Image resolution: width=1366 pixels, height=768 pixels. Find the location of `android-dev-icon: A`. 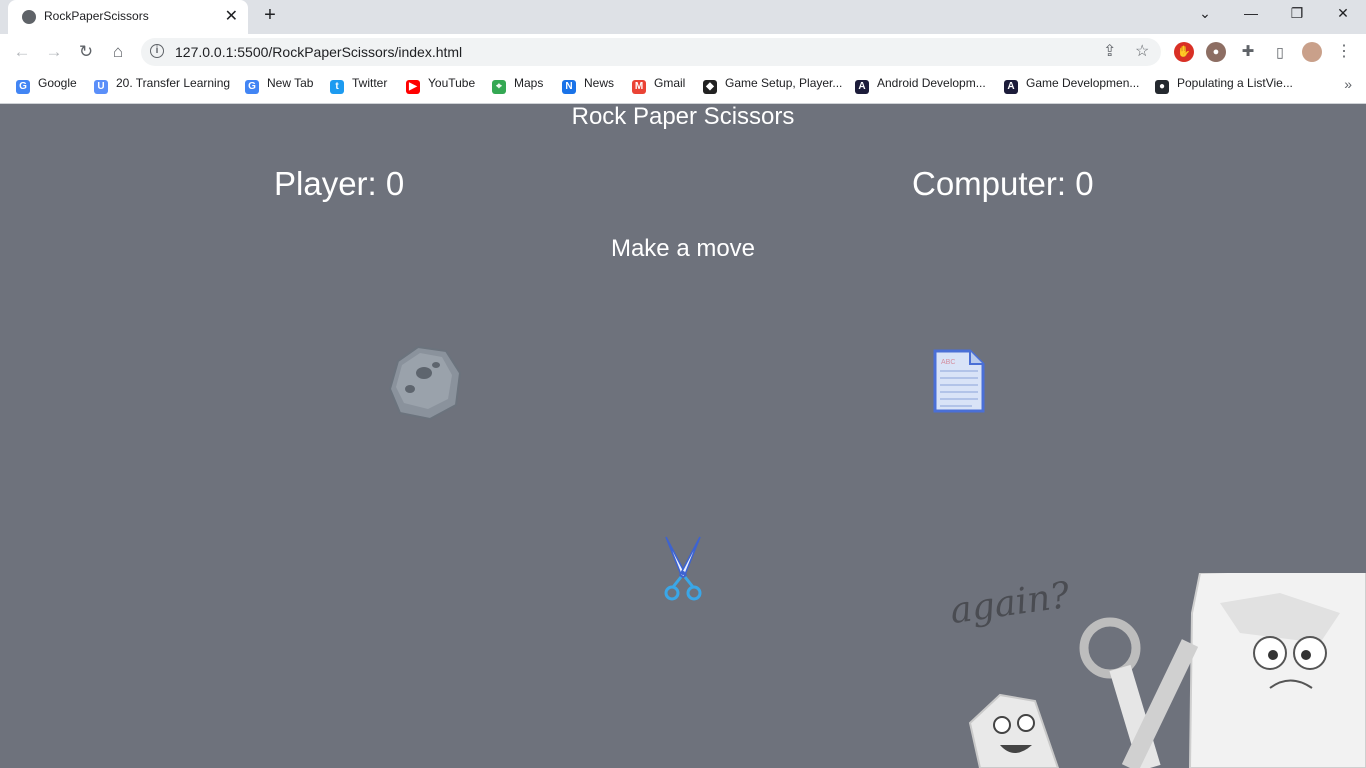

android-dev-icon: A is located at coordinates (862, 87).